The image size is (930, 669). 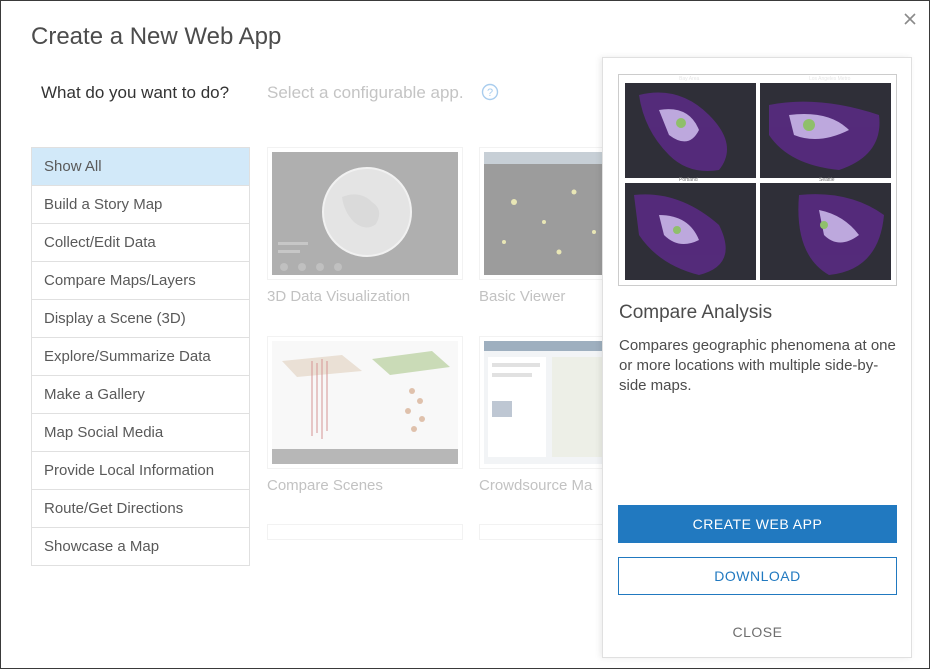 I want to click on help-icon: ?, so click(x=490, y=92).